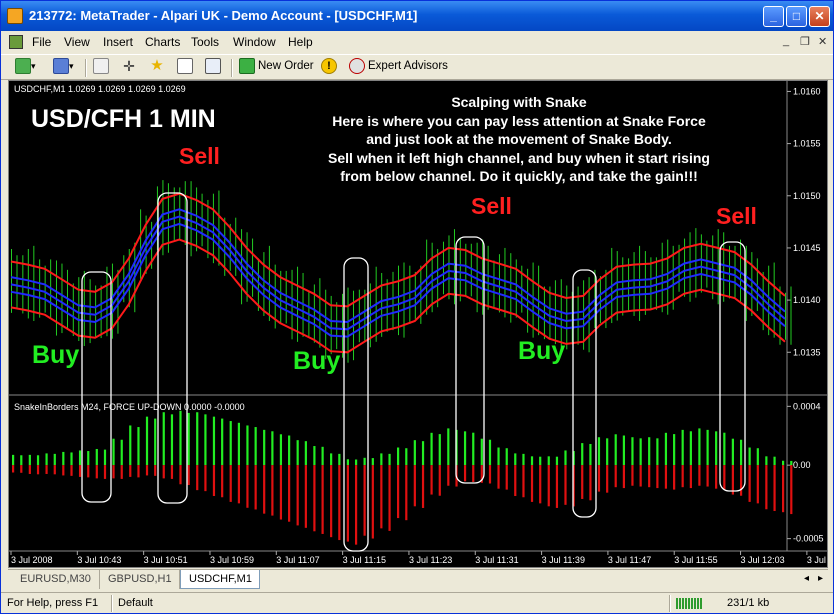  I want to click on buy-label: Buy, so click(317, 361).